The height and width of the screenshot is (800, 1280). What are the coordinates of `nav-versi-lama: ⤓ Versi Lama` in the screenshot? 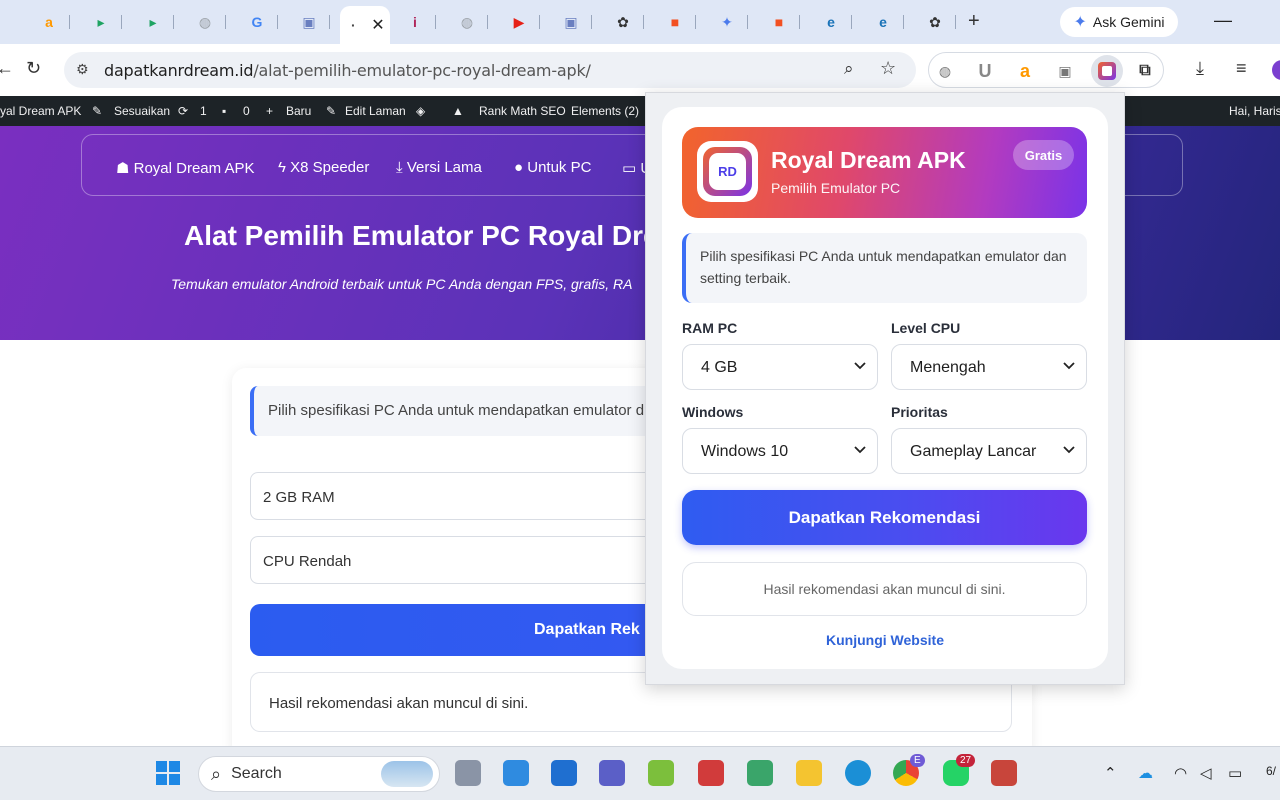 It's located at (439, 167).